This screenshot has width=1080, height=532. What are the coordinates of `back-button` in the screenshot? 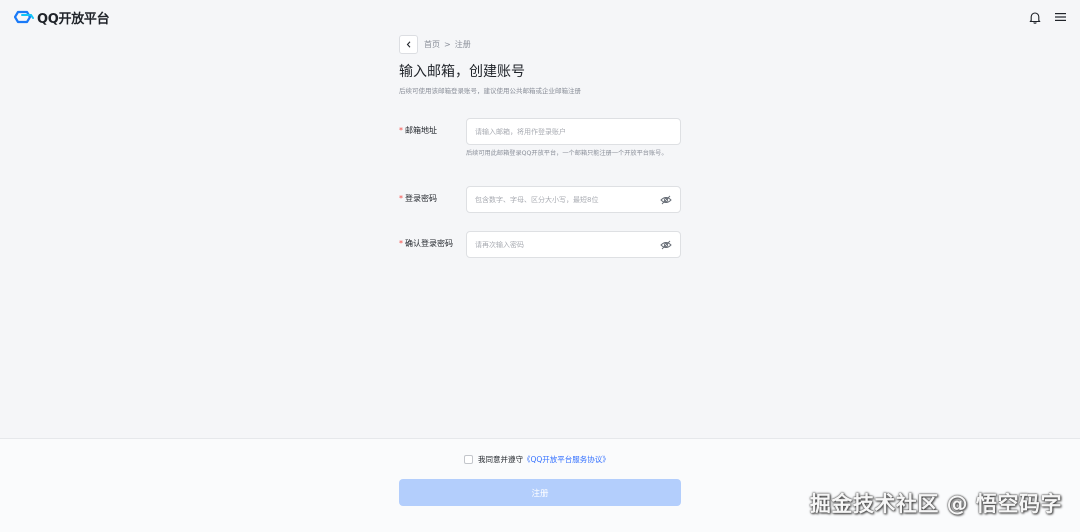 It's located at (408, 44).